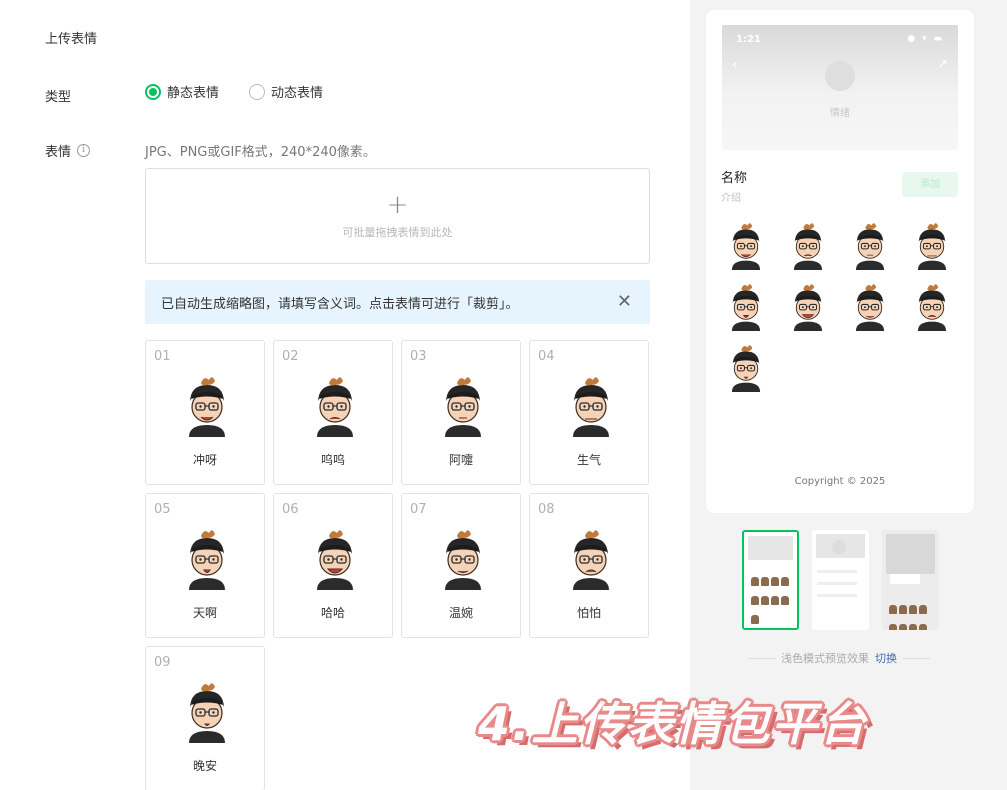 The height and width of the screenshot is (790, 1007). Describe the element at coordinates (297, 93) in the screenshot. I see `radio-animated-label: 动态表情` at that location.